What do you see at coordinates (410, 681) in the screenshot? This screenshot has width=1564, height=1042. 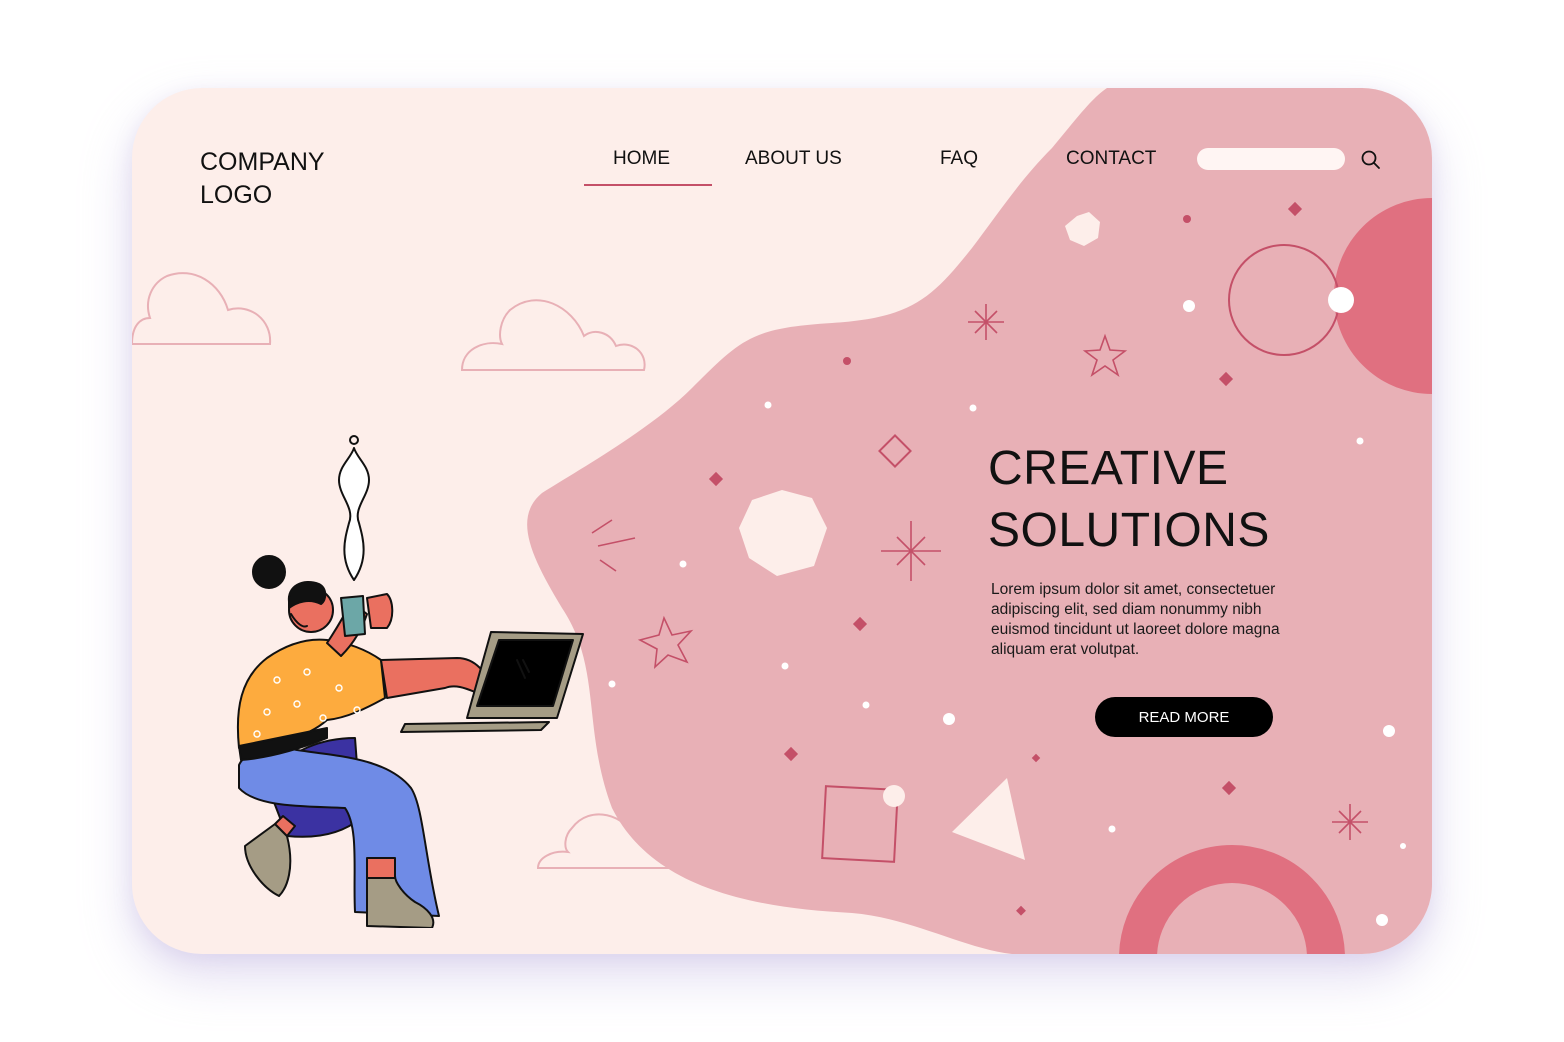 I see `woman-with-laptop-illustration` at bounding box center [410, 681].